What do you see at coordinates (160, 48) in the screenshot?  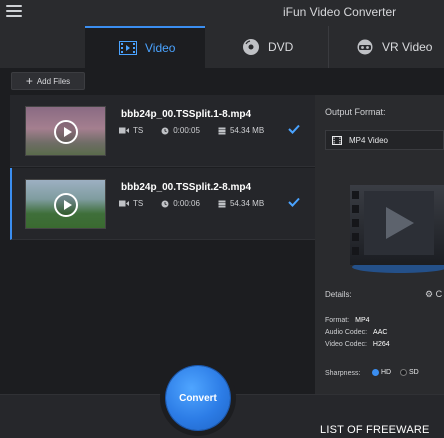 I see `tab-video-label: Video` at bounding box center [160, 48].